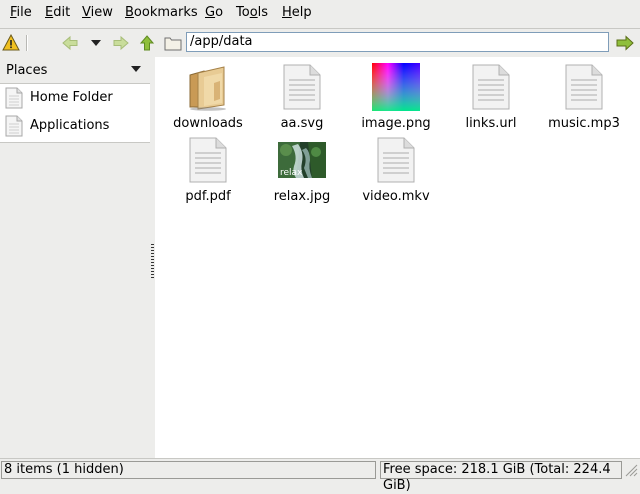 The height and width of the screenshot is (494, 640). What do you see at coordinates (297, 12) in the screenshot?
I see `menu-help: Help` at bounding box center [297, 12].